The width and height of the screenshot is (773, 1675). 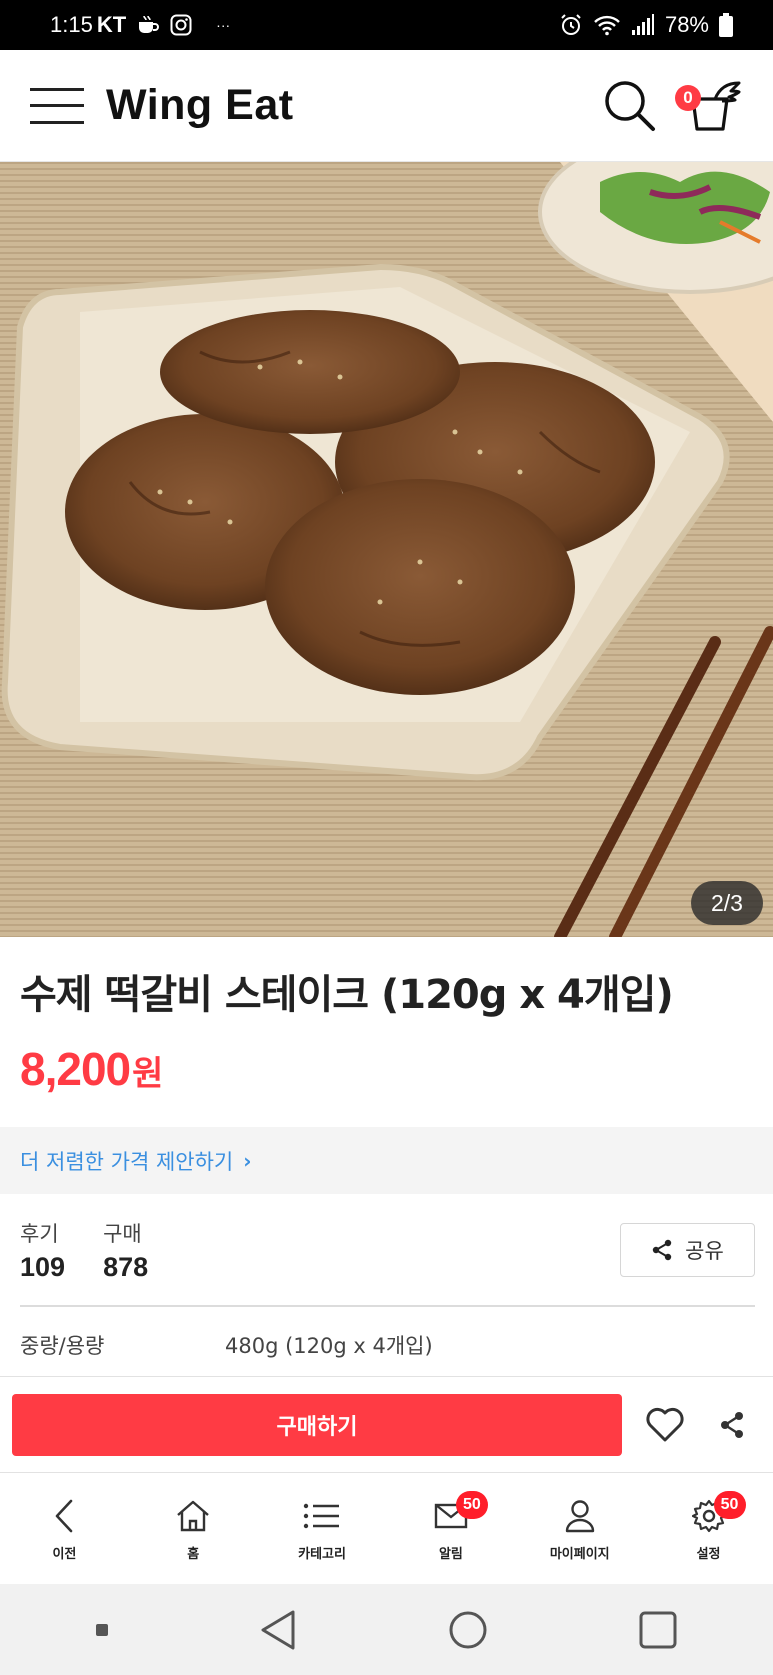 I want to click on nav-mypage-label: 마이페이지, so click(x=579, y=1554).